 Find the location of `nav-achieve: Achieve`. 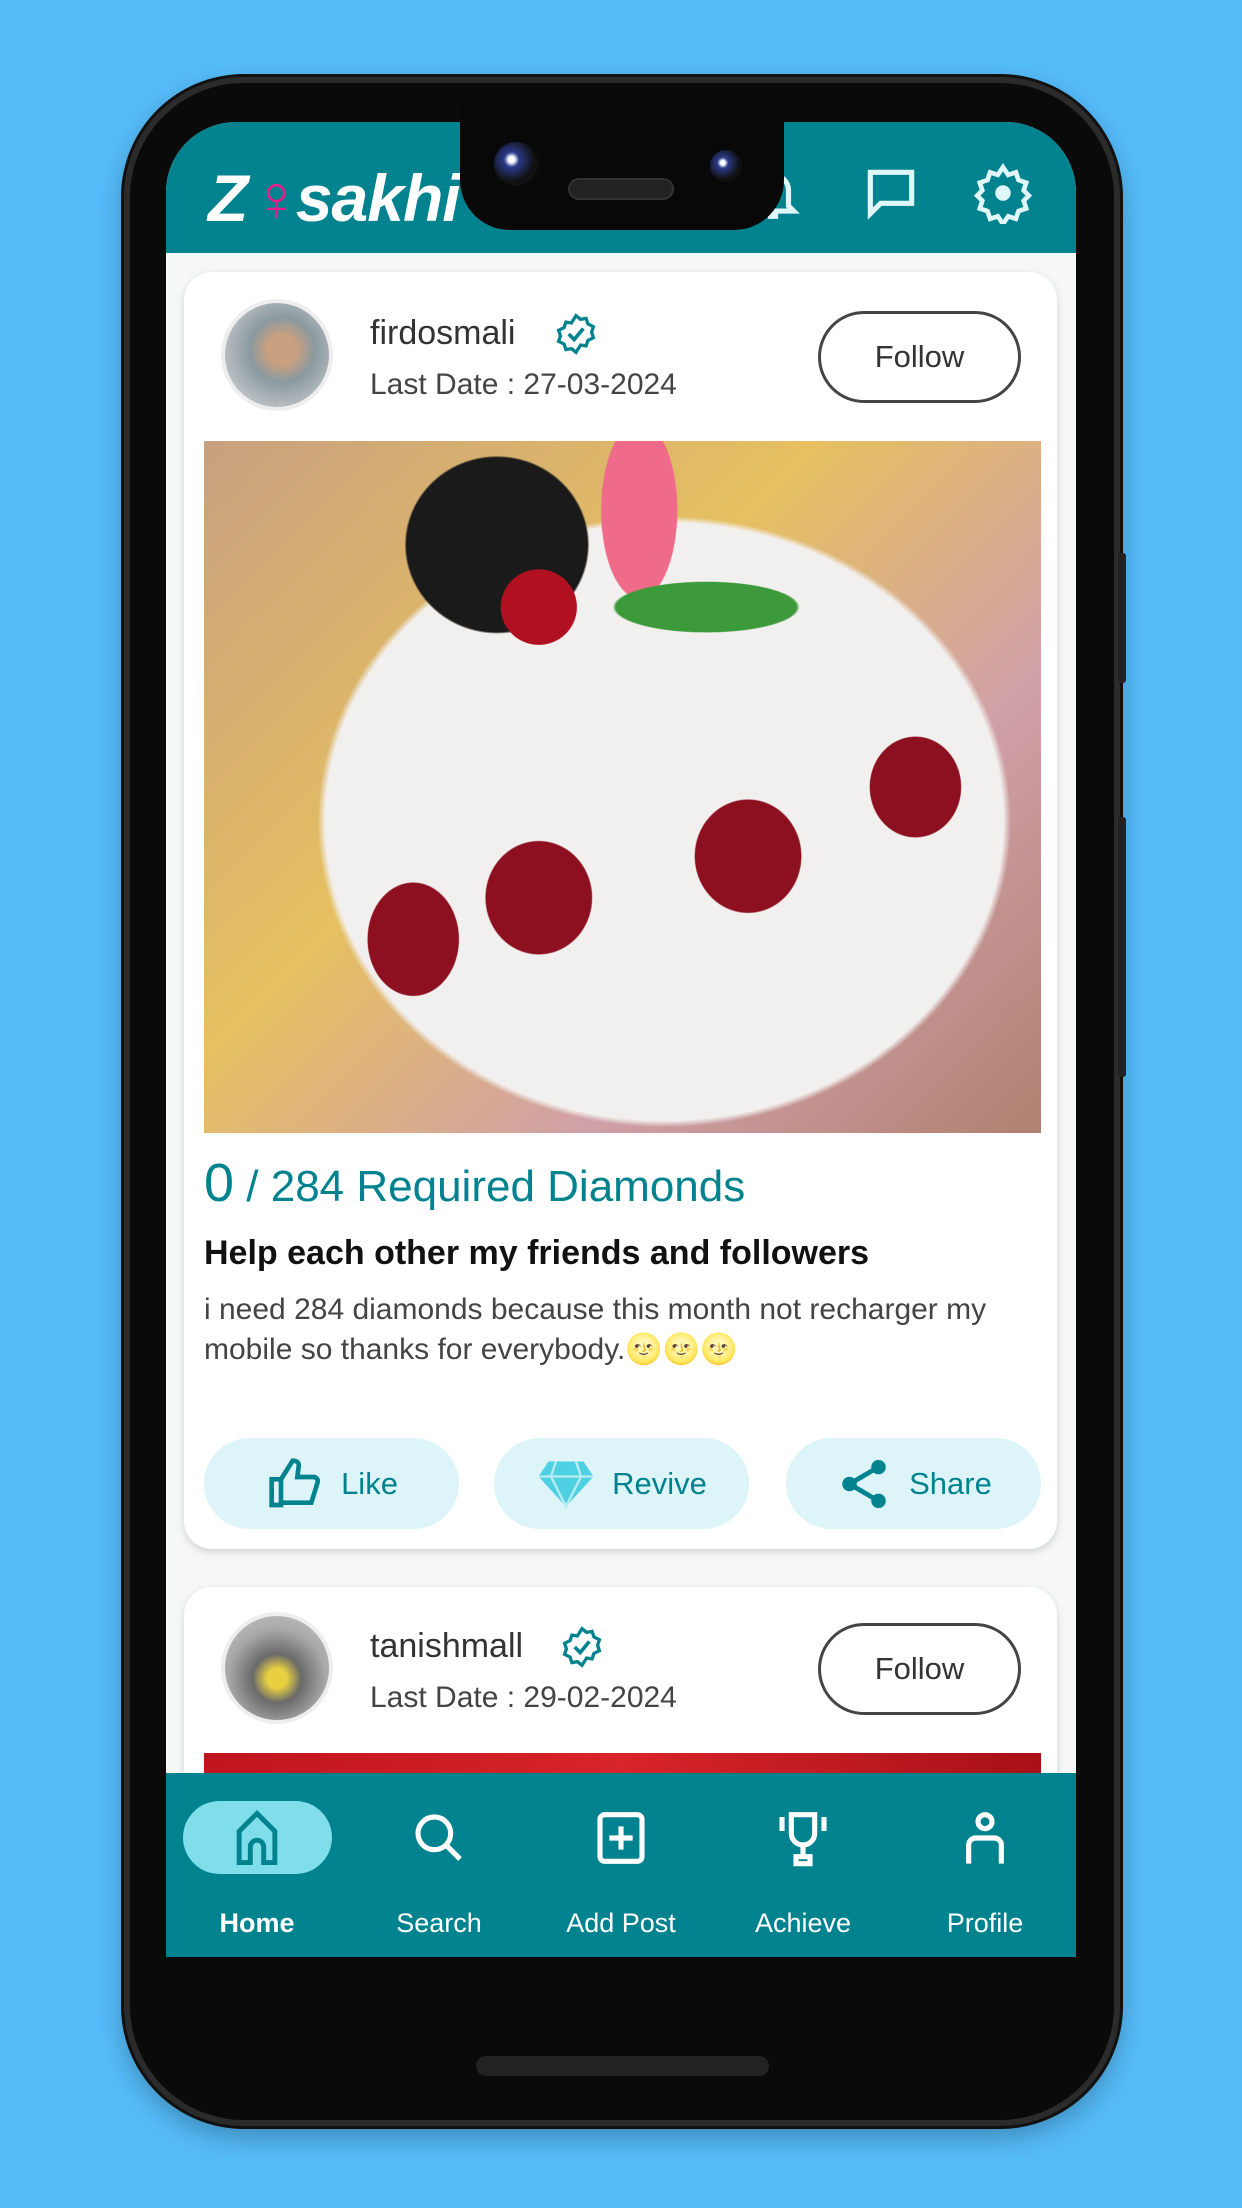

nav-achieve: Achieve is located at coordinates (803, 1870).